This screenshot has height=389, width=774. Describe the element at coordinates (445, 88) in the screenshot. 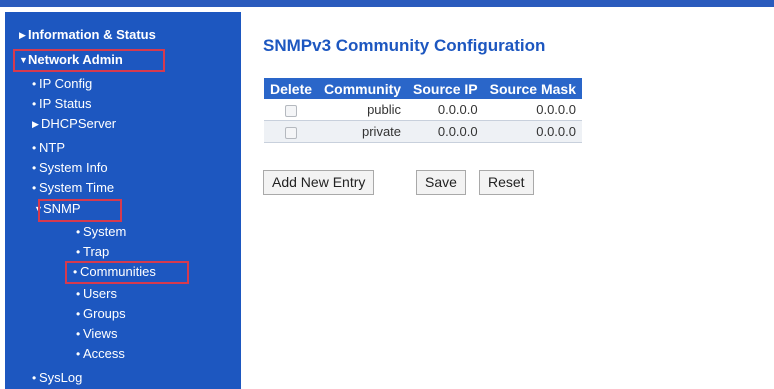

I see `column-header-source-ip: Source IP` at that location.